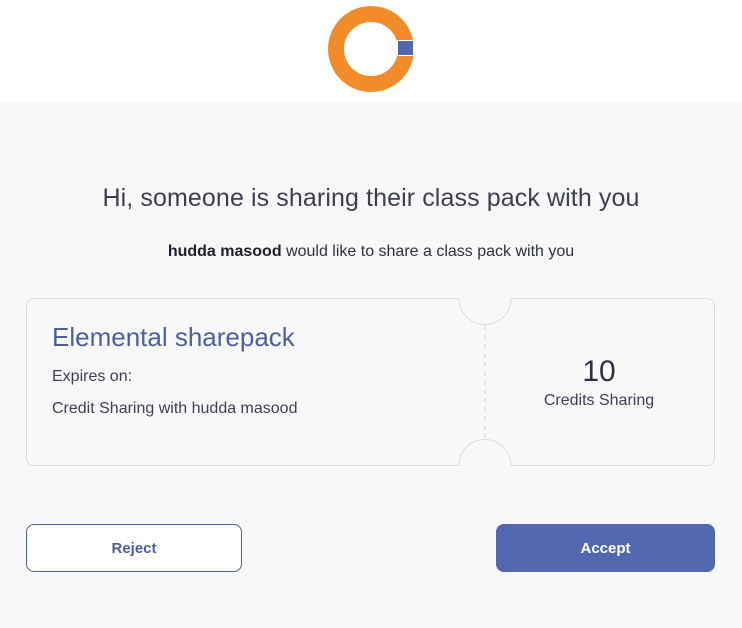 Image resolution: width=742 pixels, height=628 pixels. I want to click on credits-label: Credits Sharing, so click(599, 400).